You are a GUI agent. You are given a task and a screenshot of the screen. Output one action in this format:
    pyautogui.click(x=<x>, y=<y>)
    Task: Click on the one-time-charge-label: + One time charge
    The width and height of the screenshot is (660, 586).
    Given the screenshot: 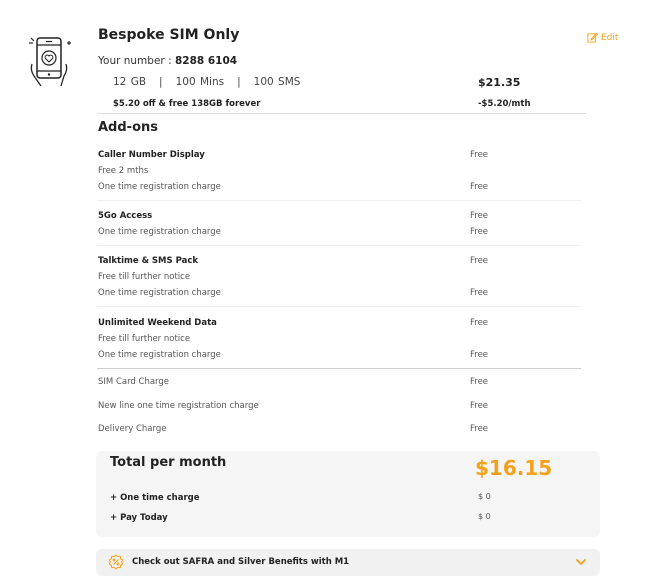 What is the action you would take?
    pyautogui.click(x=155, y=498)
    